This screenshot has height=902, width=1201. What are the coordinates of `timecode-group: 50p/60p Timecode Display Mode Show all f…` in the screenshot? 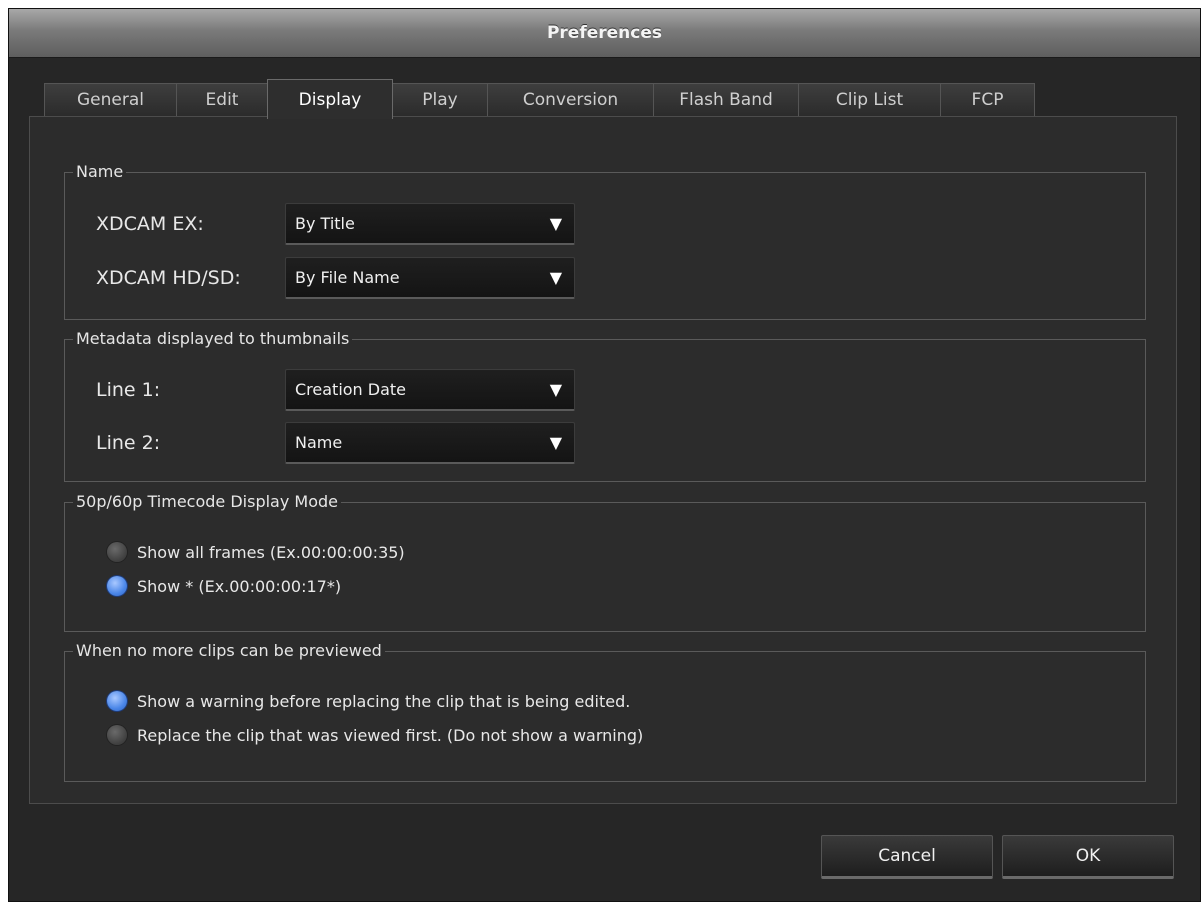 It's located at (605, 562).